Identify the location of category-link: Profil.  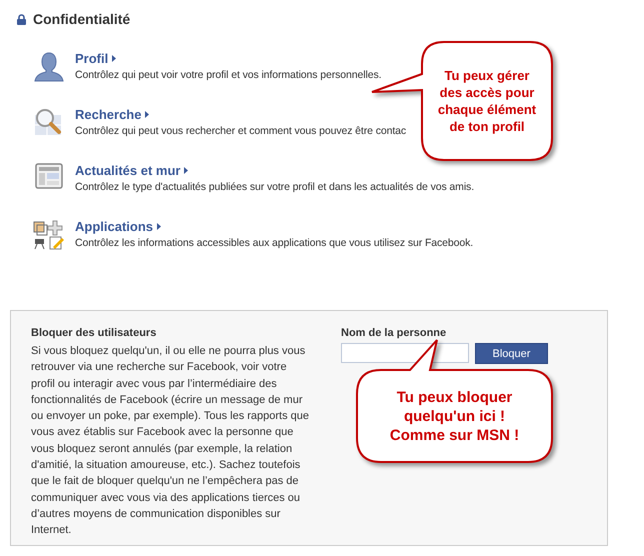
(91, 58).